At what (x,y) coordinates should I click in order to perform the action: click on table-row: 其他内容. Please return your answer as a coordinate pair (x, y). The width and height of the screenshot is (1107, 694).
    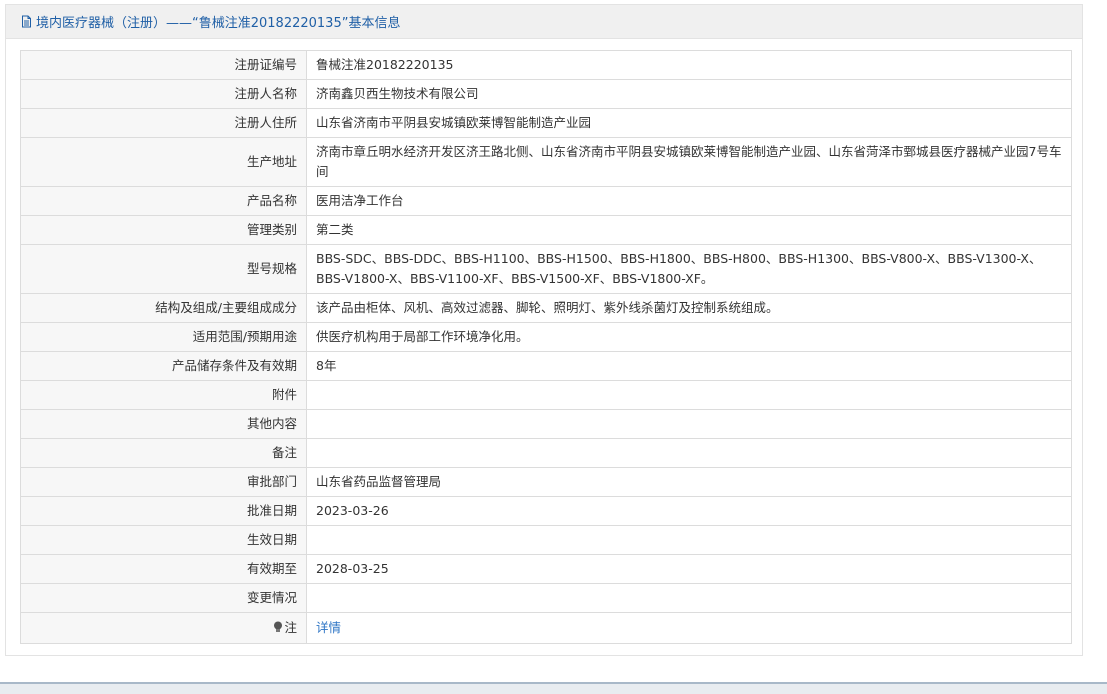
    Looking at the image, I should click on (546, 424).